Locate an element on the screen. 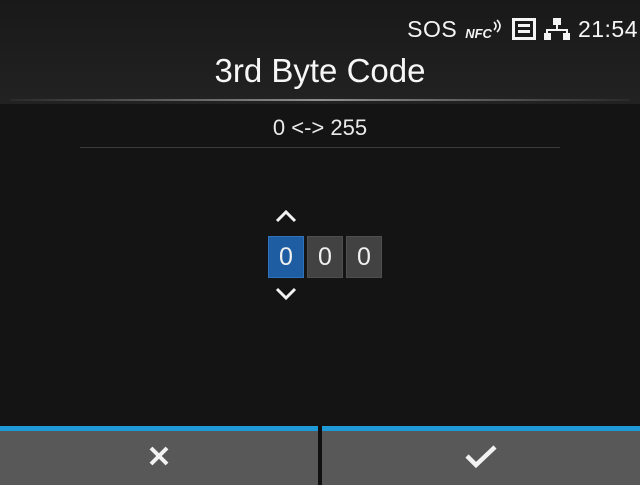 Image resolution: width=640 pixels, height=485 pixels. sd-card-icon is located at coordinates (523, 29).